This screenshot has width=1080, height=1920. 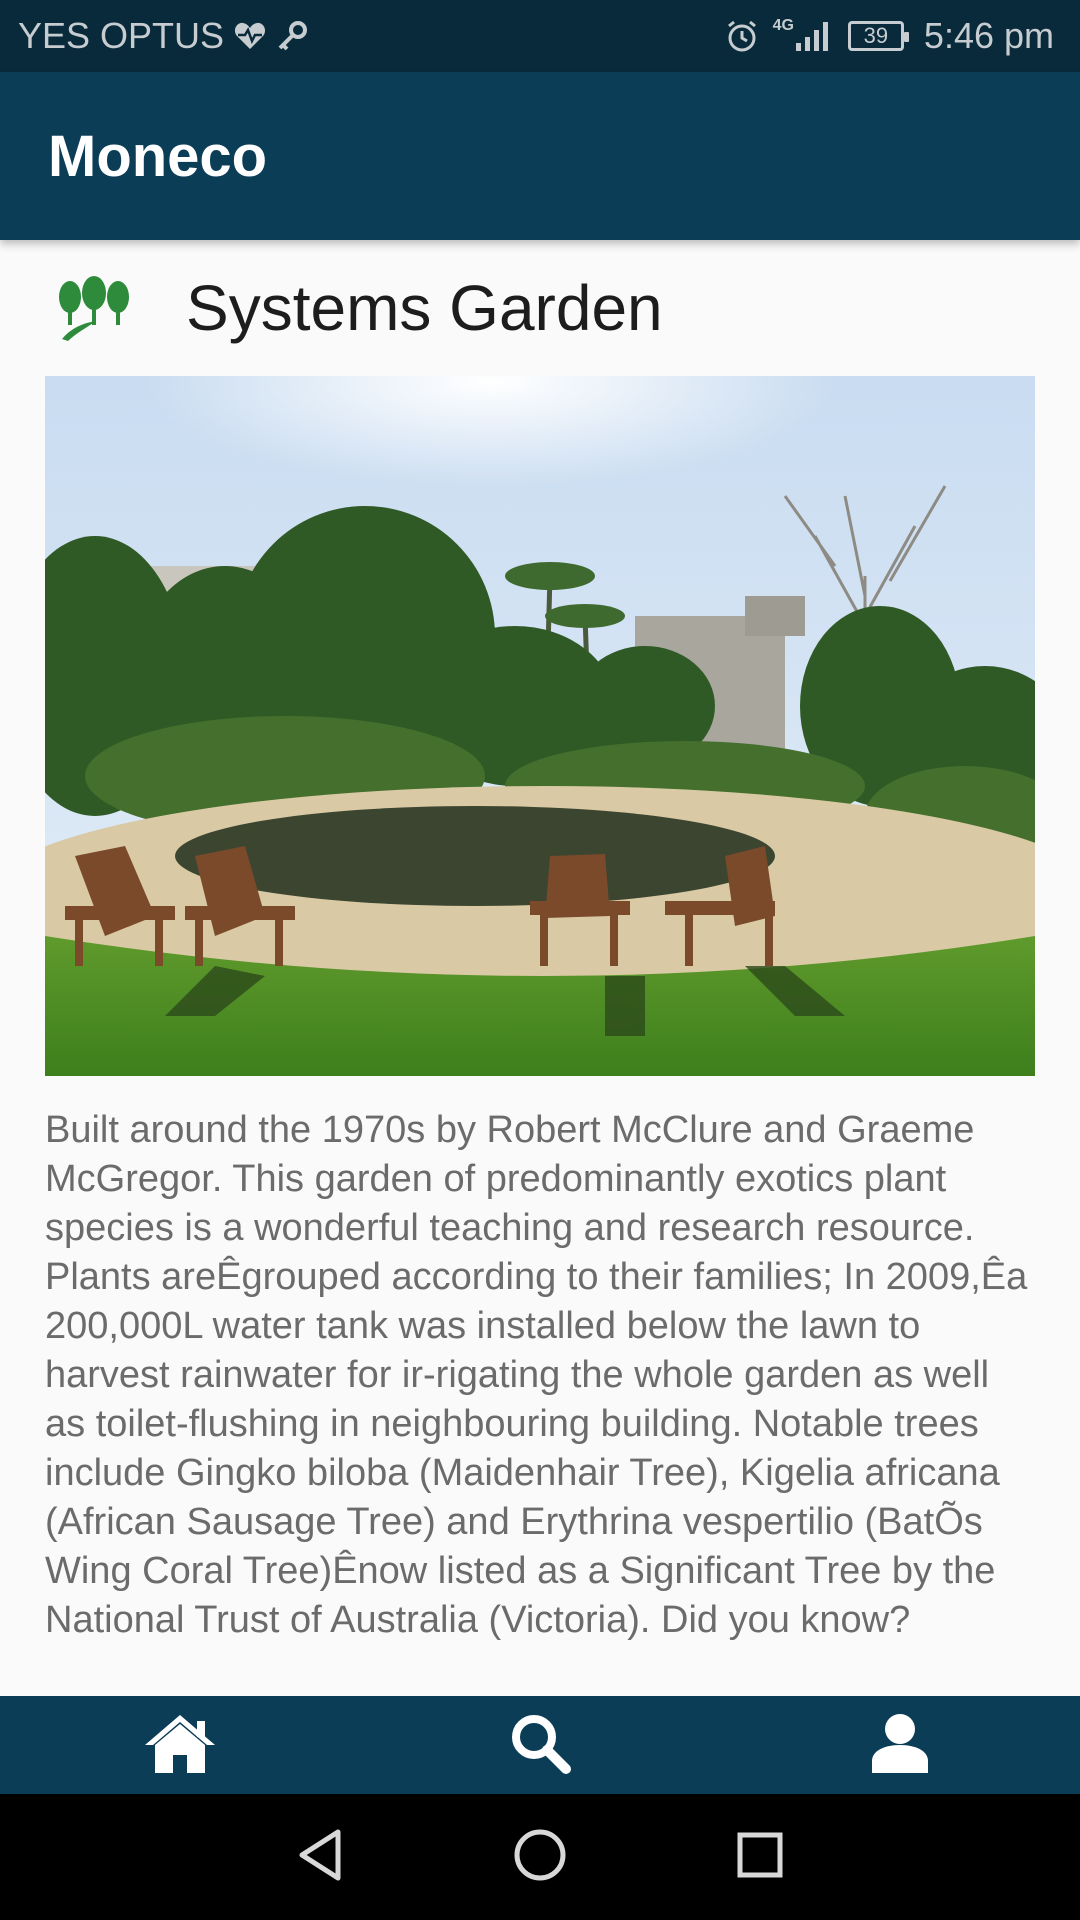 I want to click on battery-level: 39, so click(x=876, y=35).